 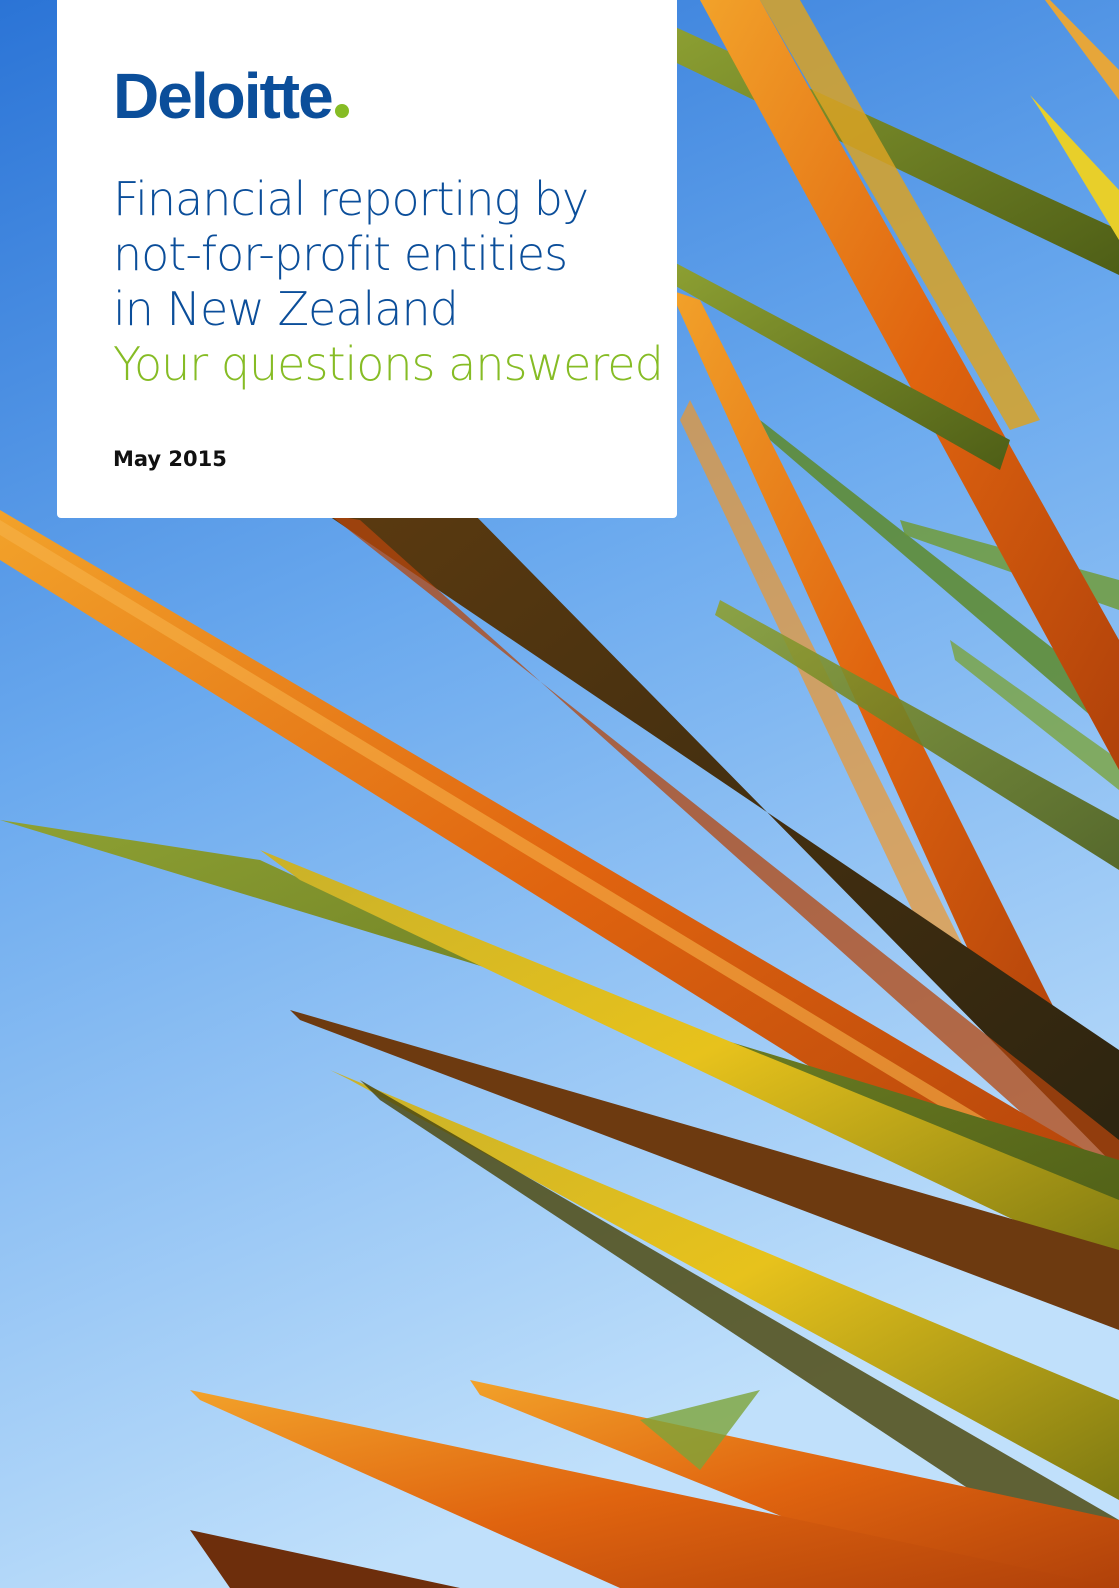 What do you see at coordinates (231, 96) in the screenshot?
I see `deloitte-logo: Deloitte` at bounding box center [231, 96].